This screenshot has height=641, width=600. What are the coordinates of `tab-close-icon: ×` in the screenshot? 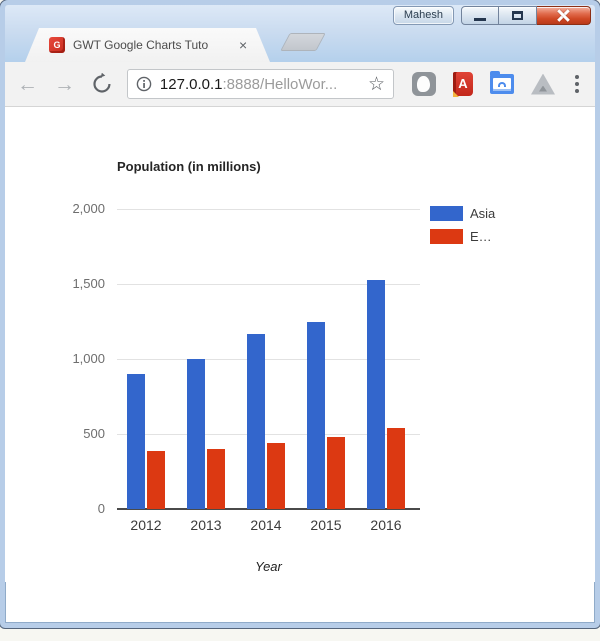 It's located at (243, 45).